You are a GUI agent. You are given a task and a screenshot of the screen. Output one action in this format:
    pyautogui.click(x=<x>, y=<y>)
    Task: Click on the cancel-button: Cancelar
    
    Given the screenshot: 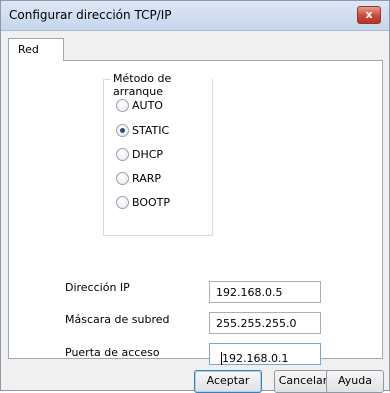 What is the action you would take?
    pyautogui.click(x=303, y=381)
    